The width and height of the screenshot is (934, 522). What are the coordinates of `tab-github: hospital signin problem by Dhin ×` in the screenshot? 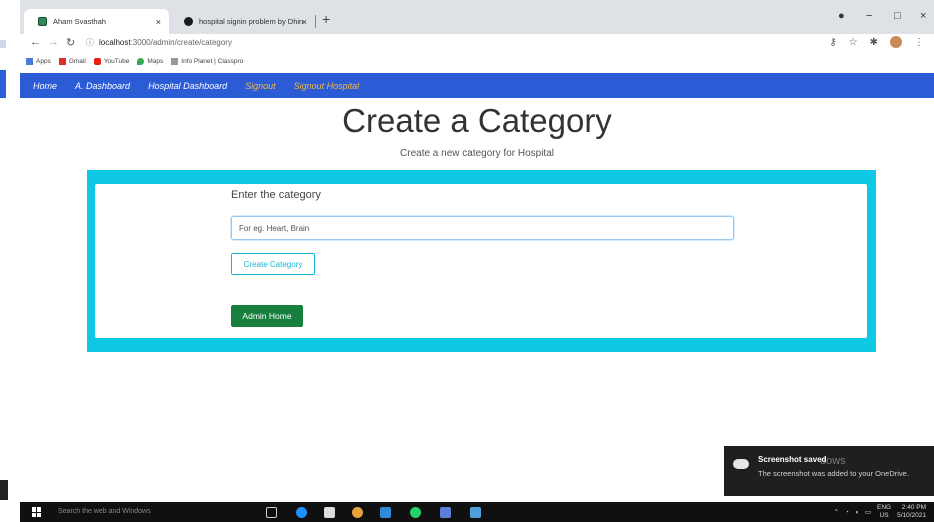 It's located at (242, 21).